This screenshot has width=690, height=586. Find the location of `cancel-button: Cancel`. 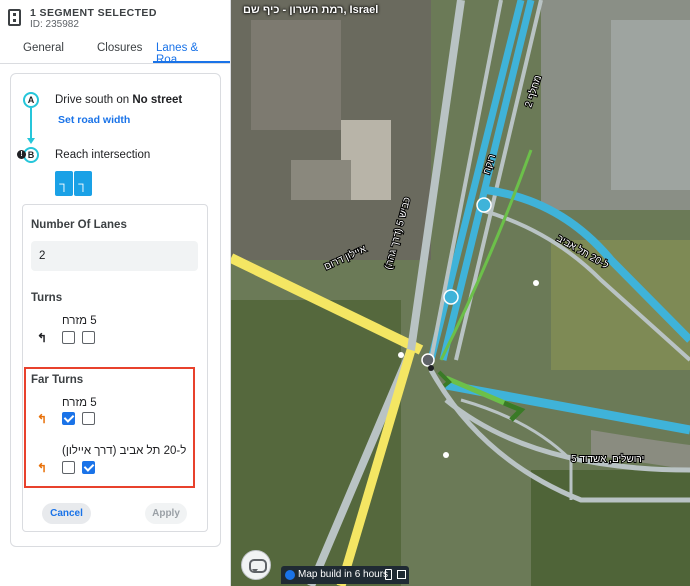

cancel-button: Cancel is located at coordinates (66, 513).